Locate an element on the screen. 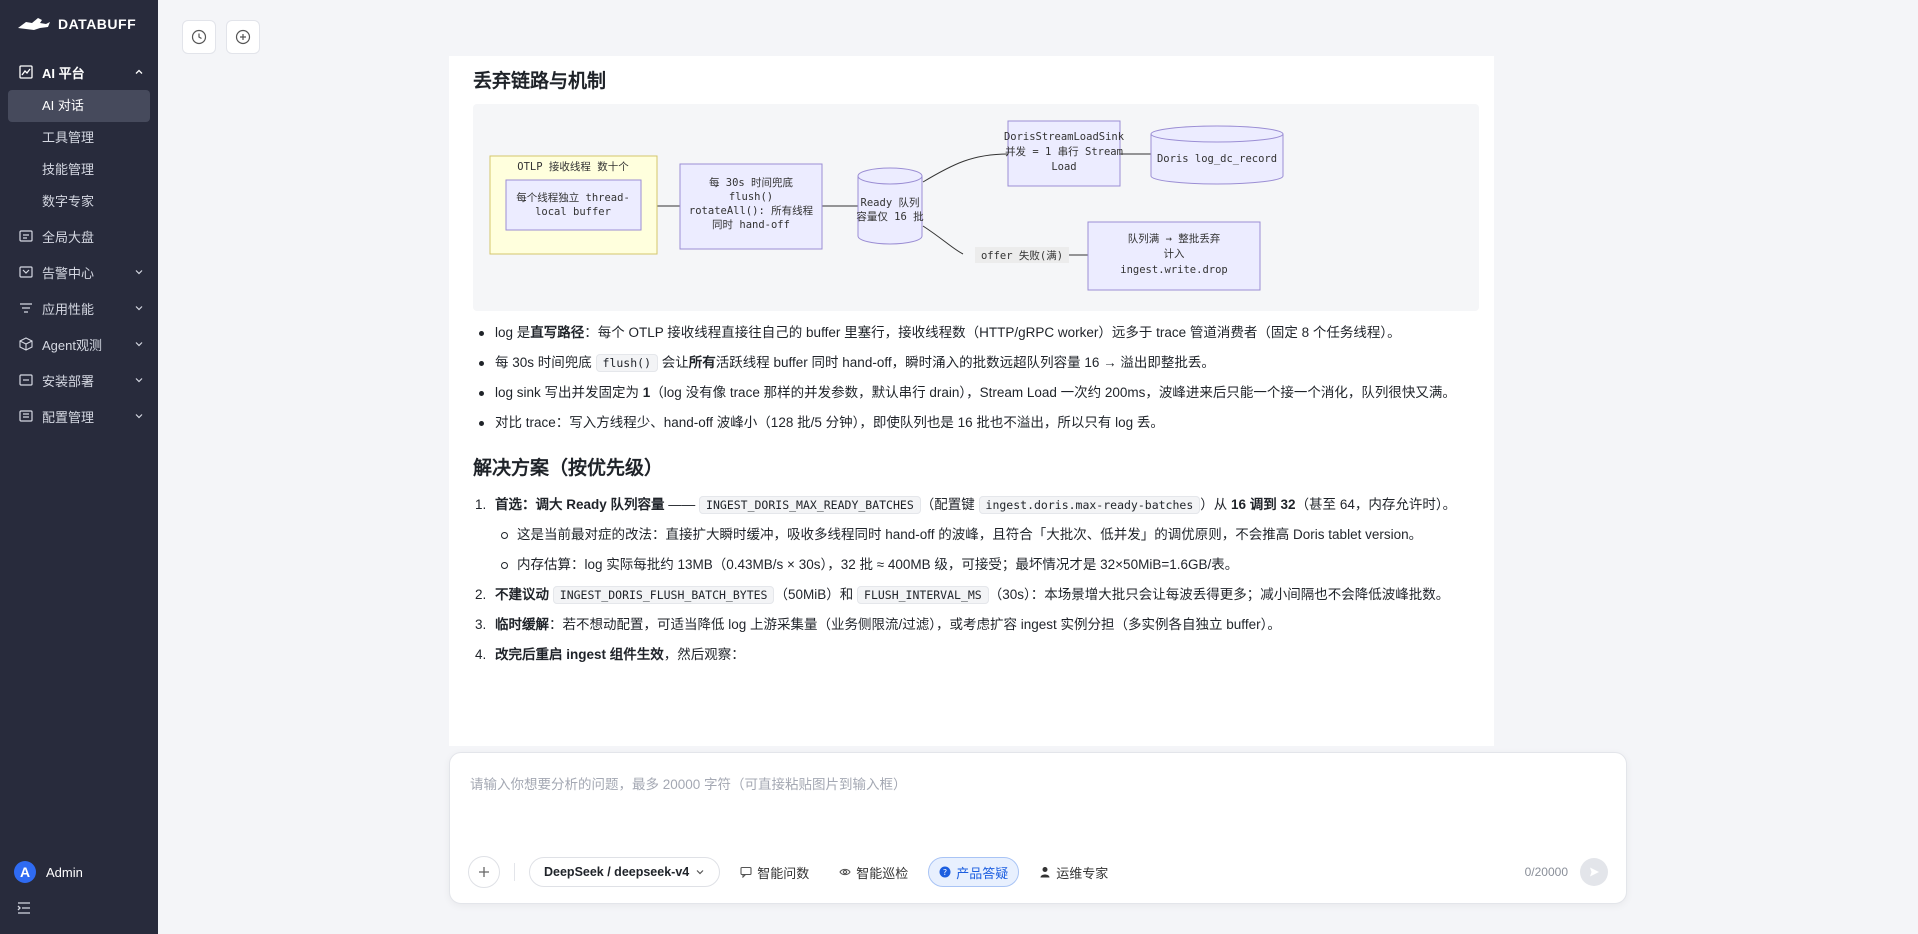 The image size is (1918, 934). inline-code: INGEST_DORIS_FLUSH_BATCH_BYTES is located at coordinates (663, 595).